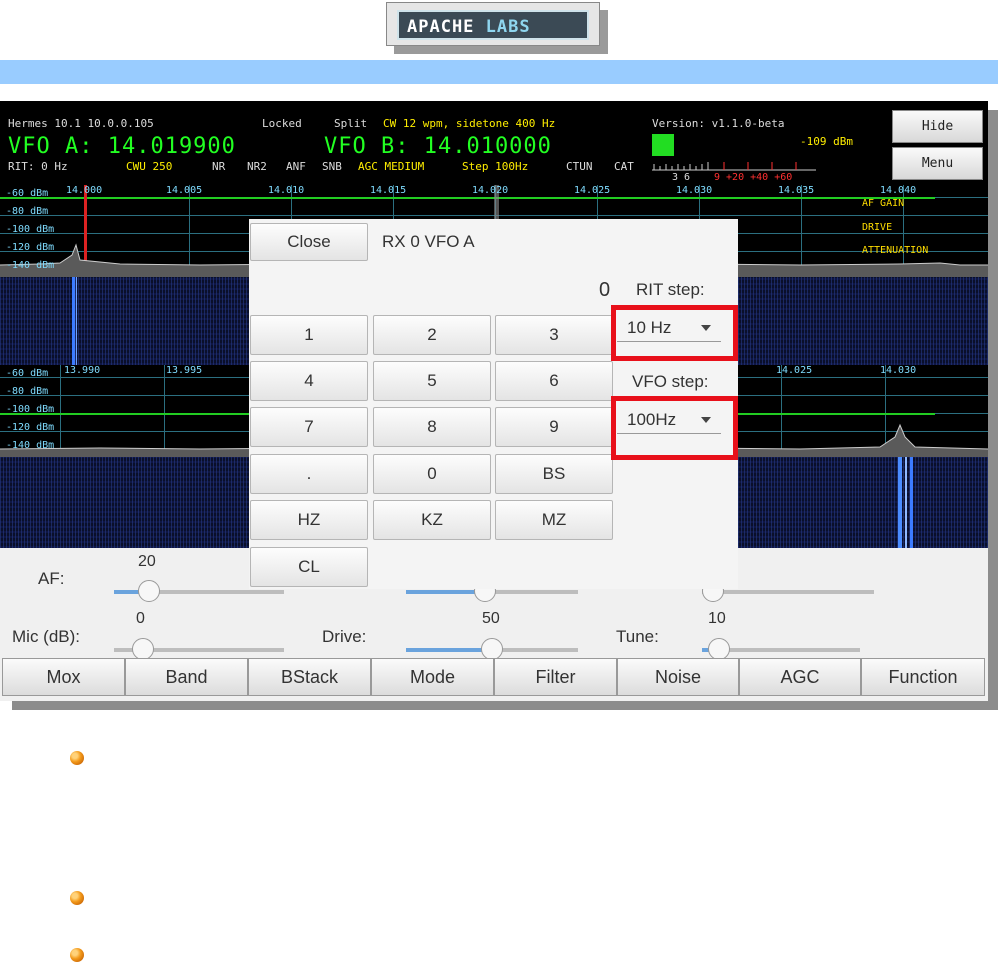 Image resolution: width=998 pixels, height=964 pixels. What do you see at coordinates (432, 381) in the screenshot?
I see `key-5: 5` at bounding box center [432, 381].